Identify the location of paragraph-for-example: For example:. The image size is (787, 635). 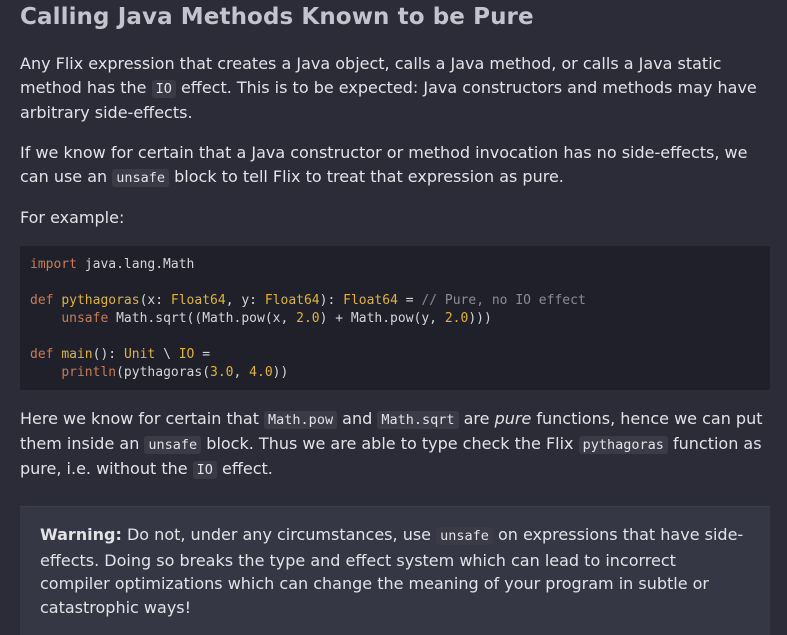
(72, 217).